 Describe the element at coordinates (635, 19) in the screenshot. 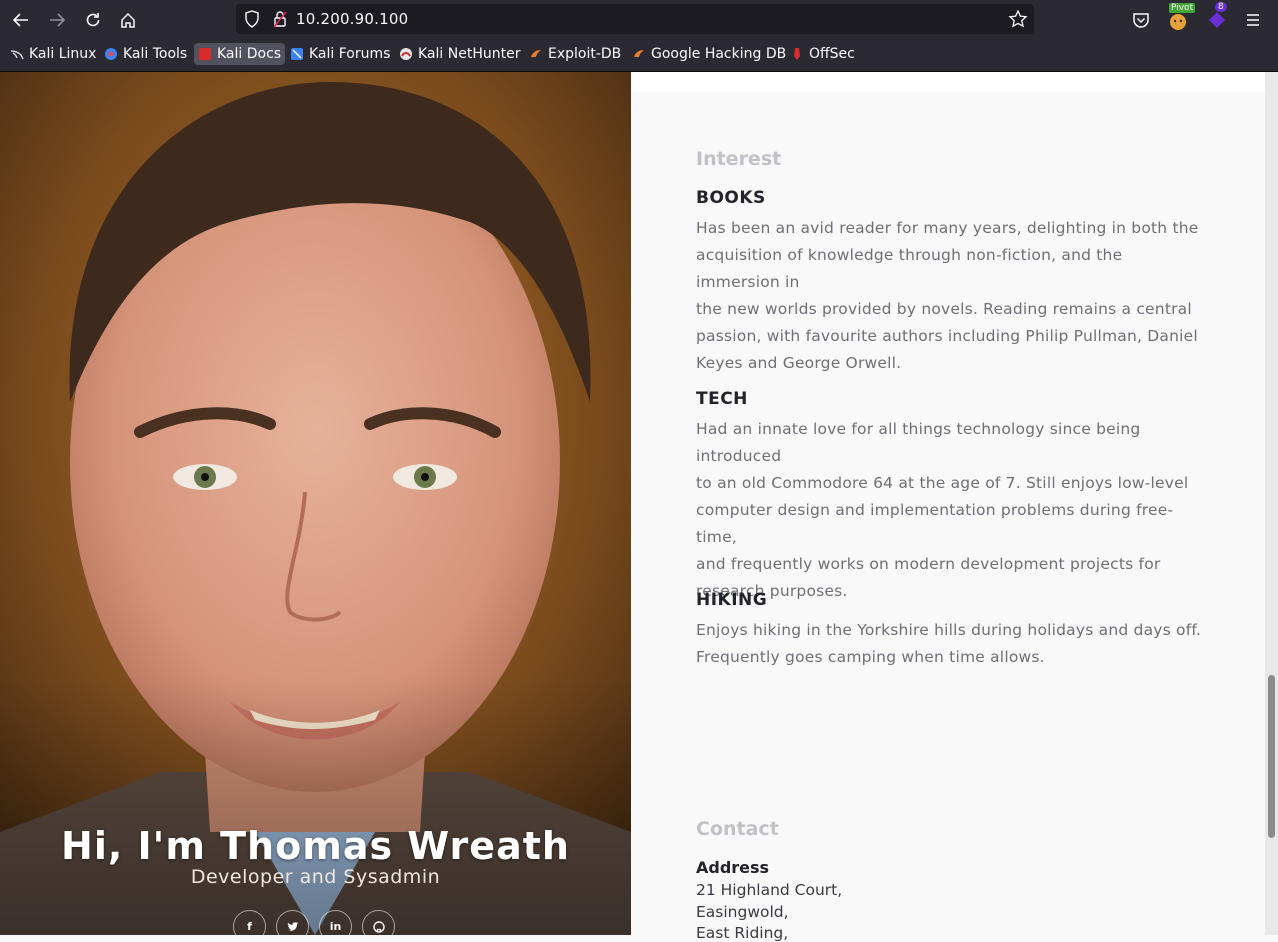

I see `address-bar: 10.200.90.100` at that location.